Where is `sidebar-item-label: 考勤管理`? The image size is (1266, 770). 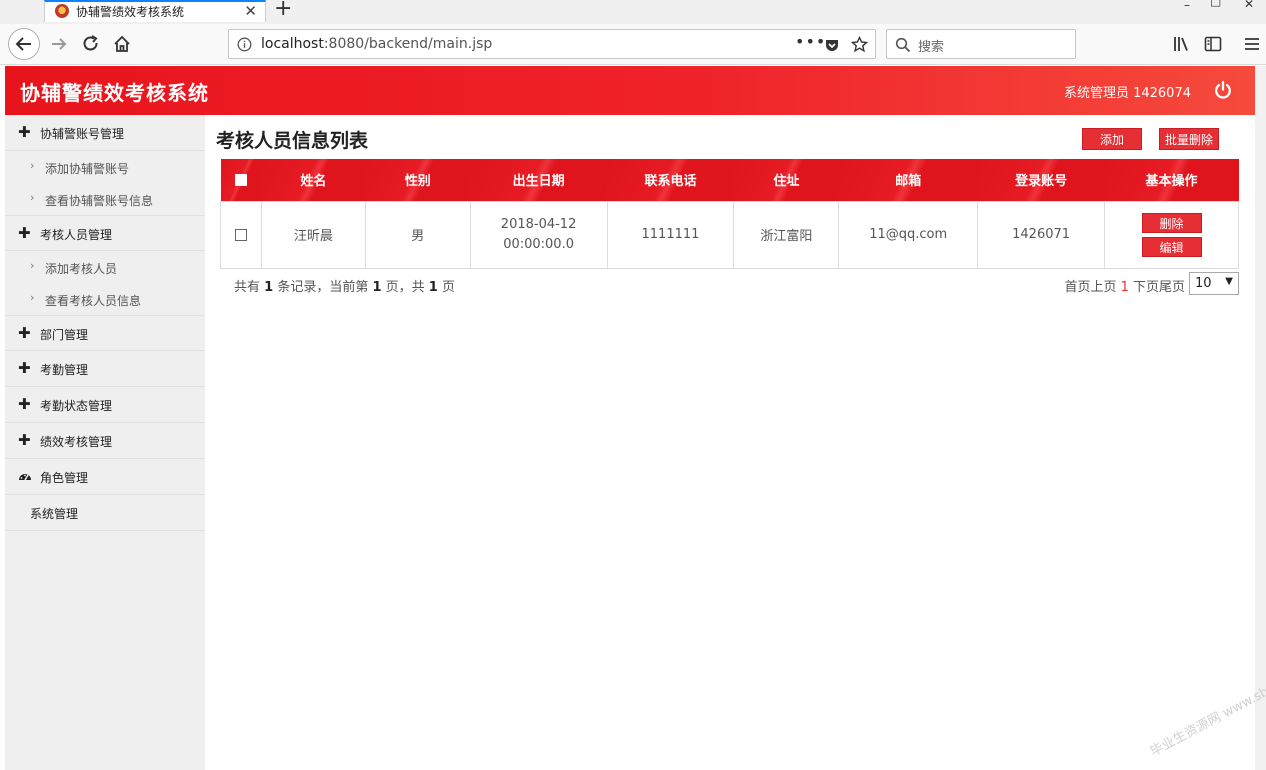 sidebar-item-label: 考勤管理 is located at coordinates (64, 370).